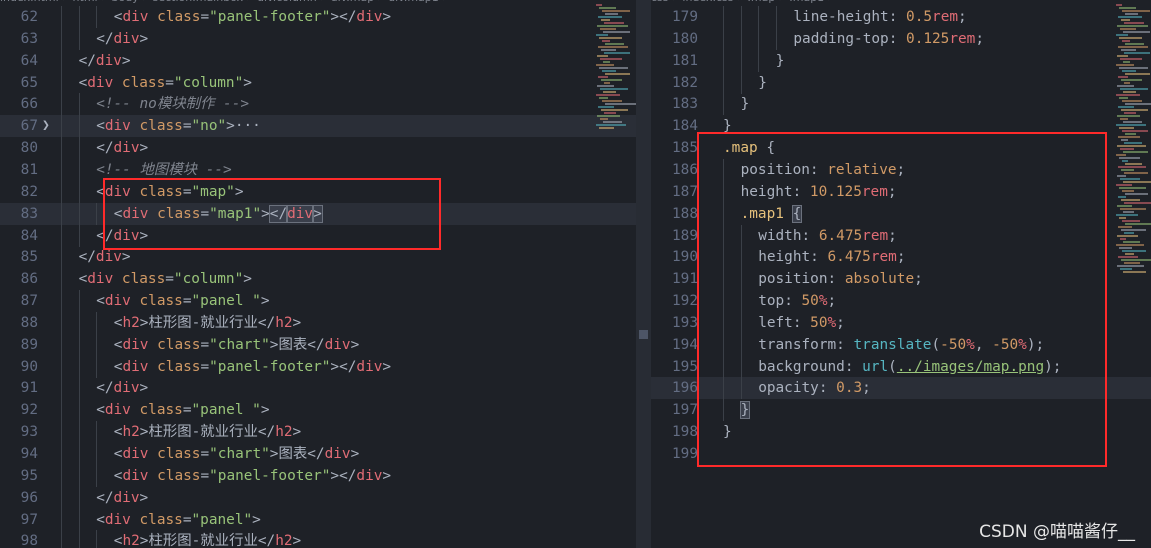 The width and height of the screenshot is (1151, 548). I want to click on code-line: 94 <div class="chart">图表</div>, so click(318, 454).